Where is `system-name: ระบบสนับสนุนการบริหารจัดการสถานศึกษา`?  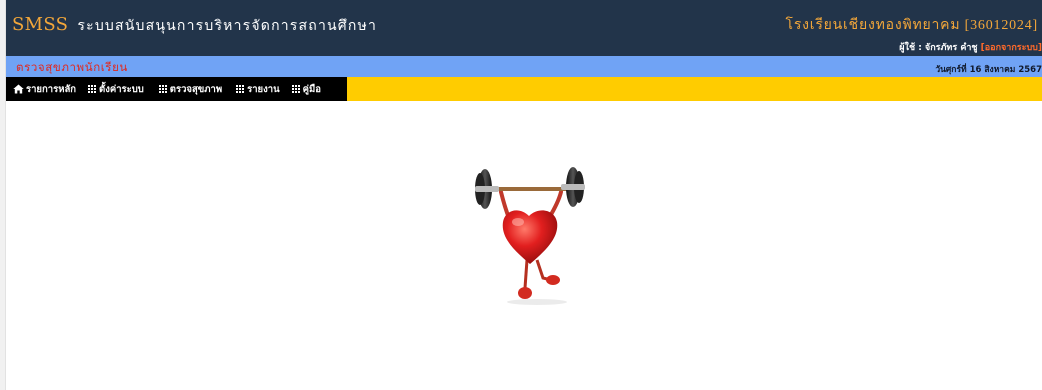 system-name: ระบบสนับสนุนการบริหารจัดการสถานศึกษา is located at coordinates (227, 26).